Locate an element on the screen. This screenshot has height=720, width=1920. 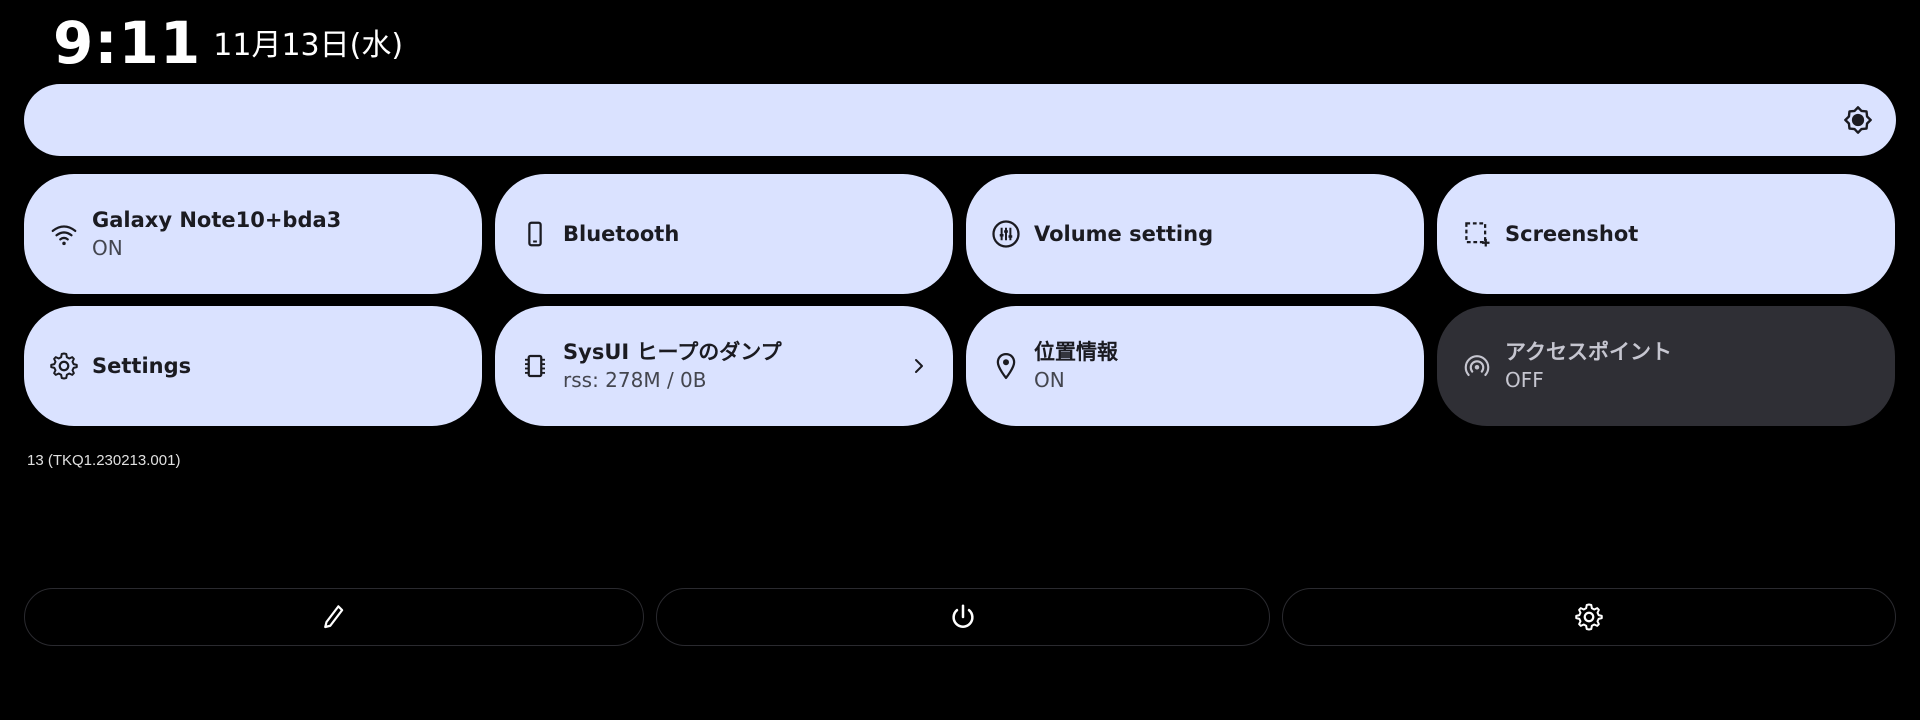
tile-label: アクセスポイント is located at coordinates (1588, 352).